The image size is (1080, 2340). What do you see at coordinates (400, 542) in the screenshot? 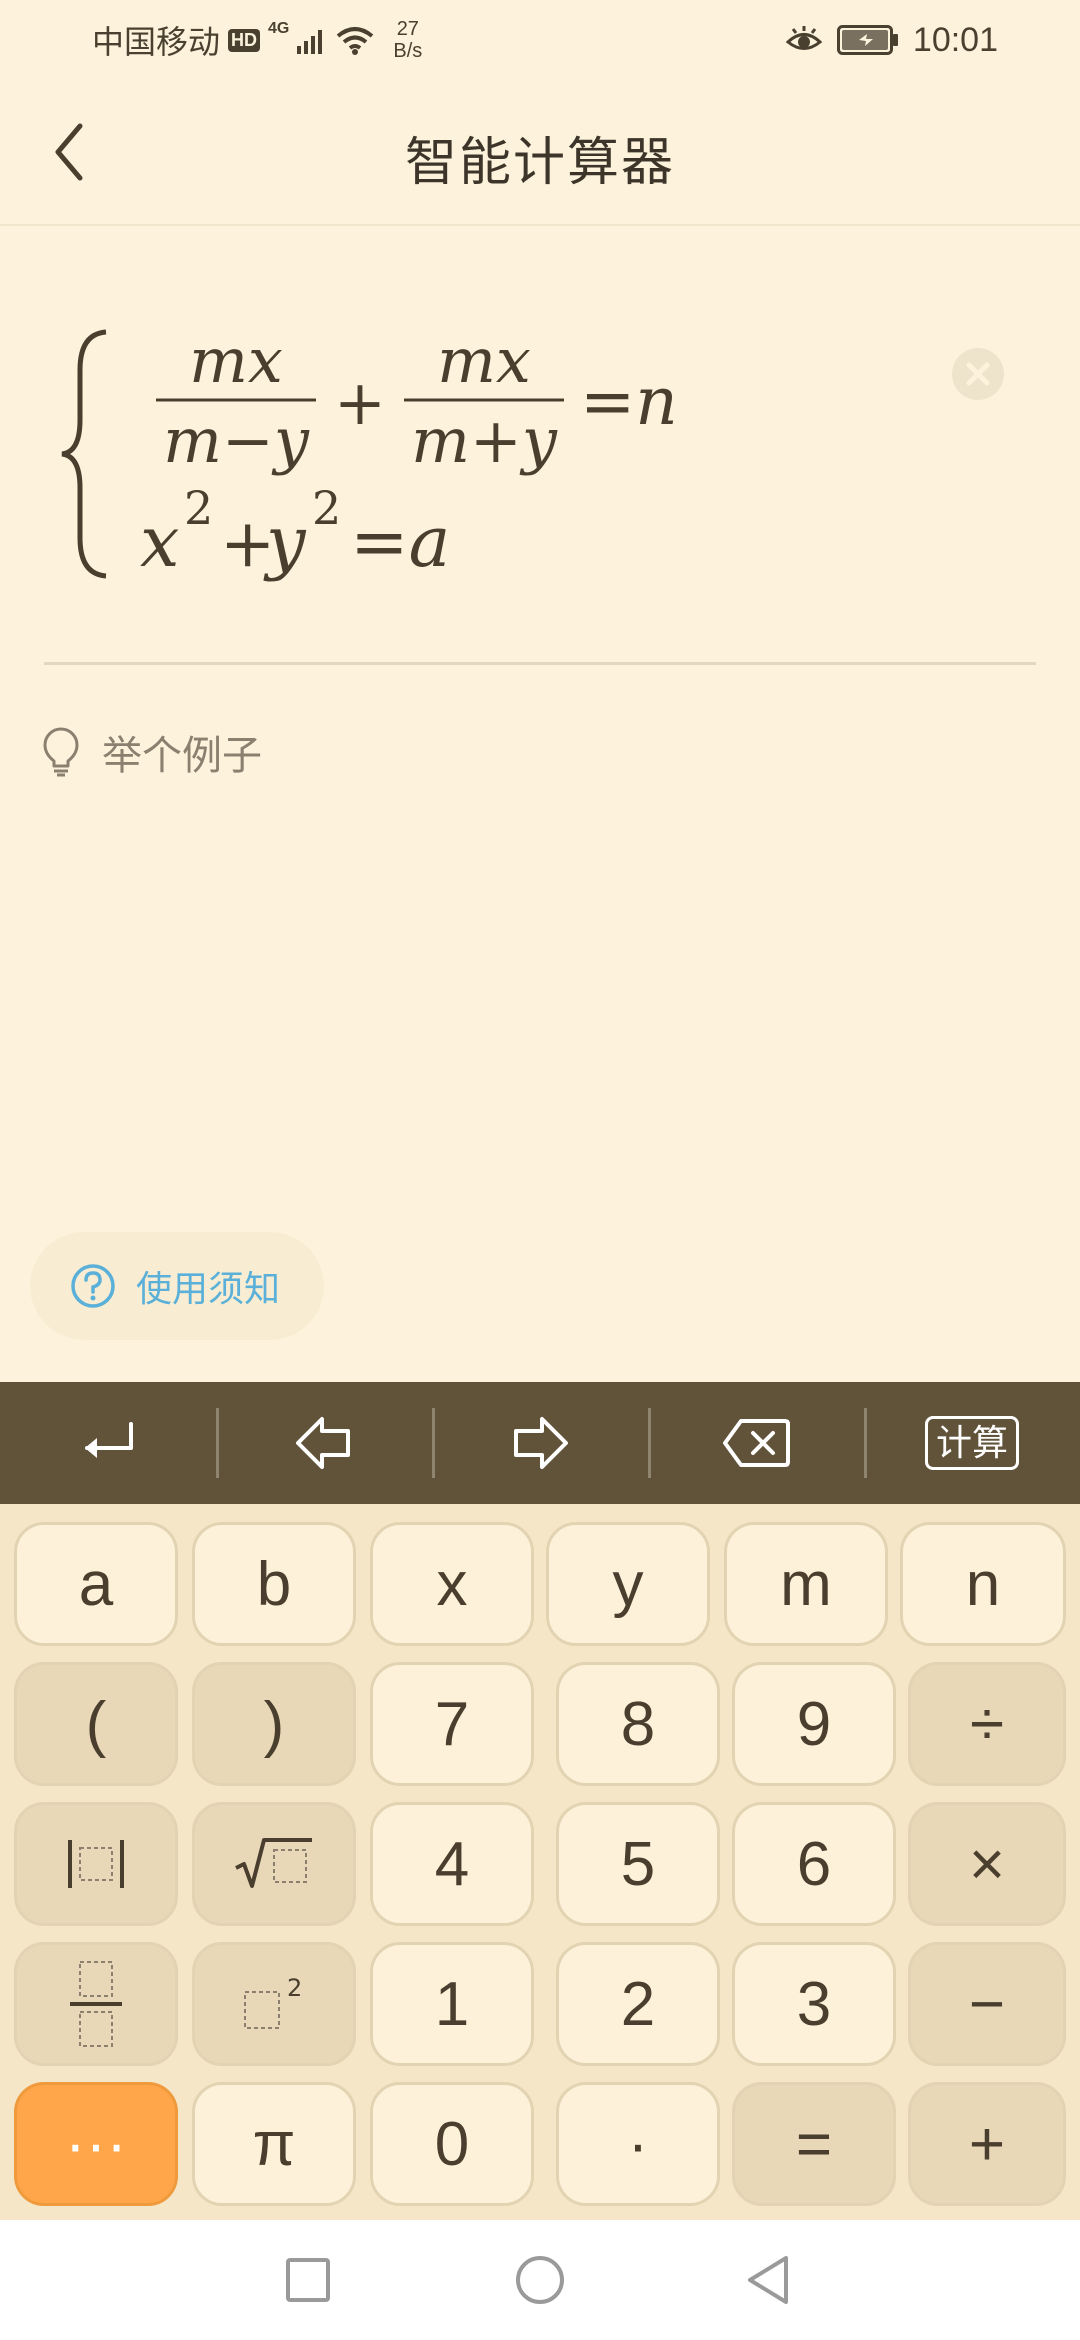
I see `equation2-rhs: =a` at bounding box center [400, 542].